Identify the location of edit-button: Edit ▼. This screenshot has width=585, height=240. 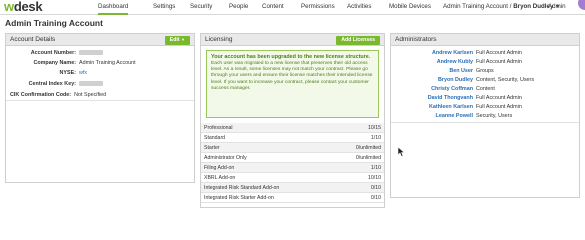
(177, 40).